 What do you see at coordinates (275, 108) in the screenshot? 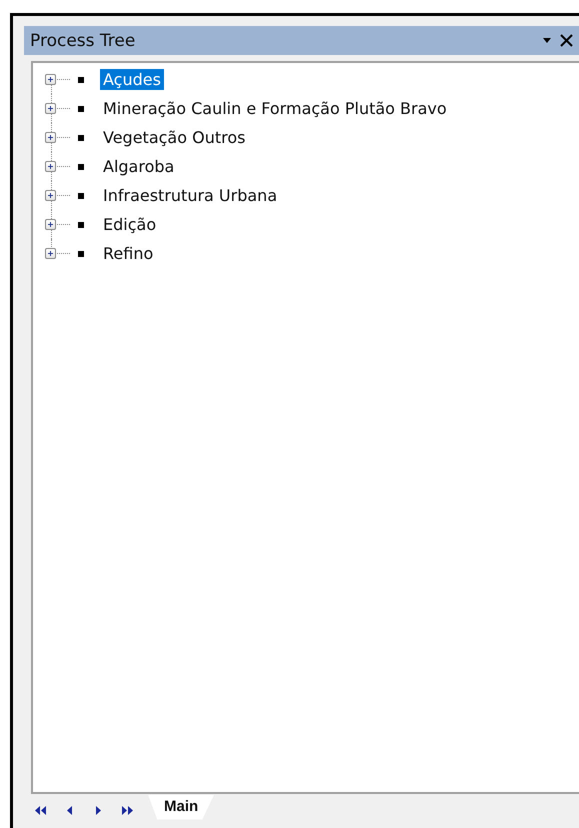
I see `tree-item: Mineração Caulin e Formação Plutão Bravo` at bounding box center [275, 108].